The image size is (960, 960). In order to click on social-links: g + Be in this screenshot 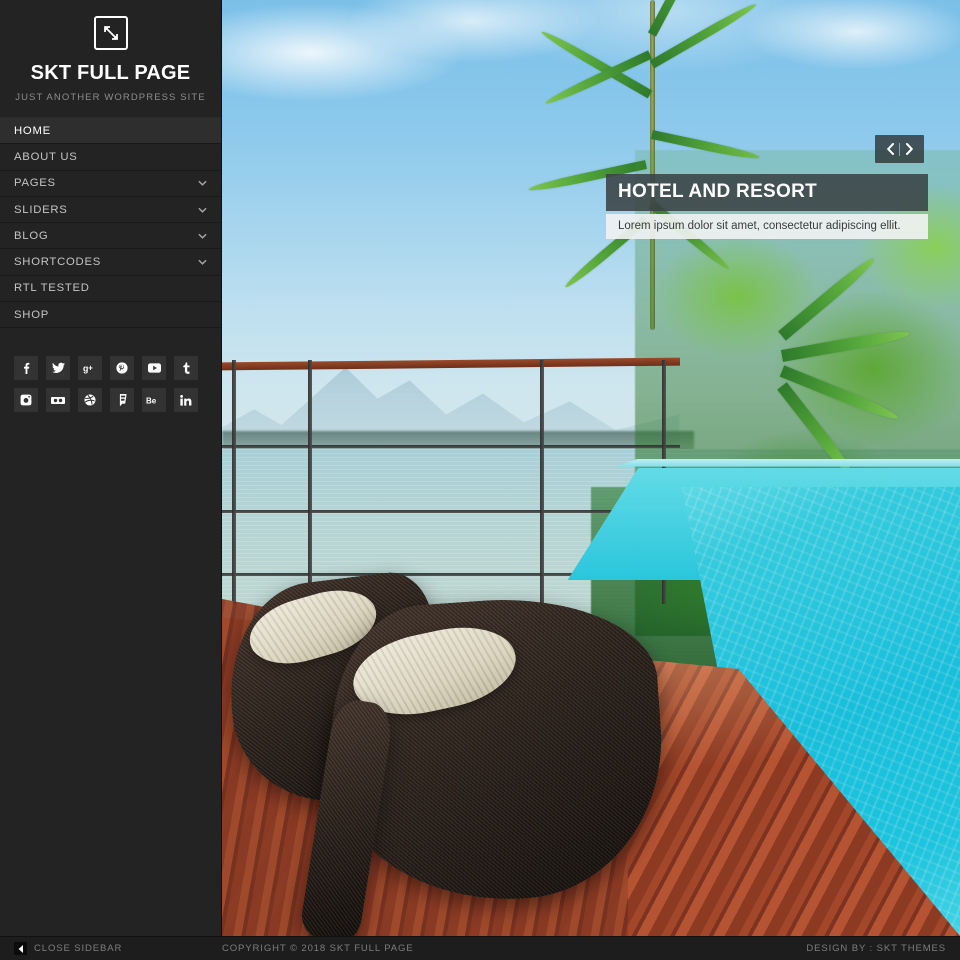, I will do `click(110, 370)`.